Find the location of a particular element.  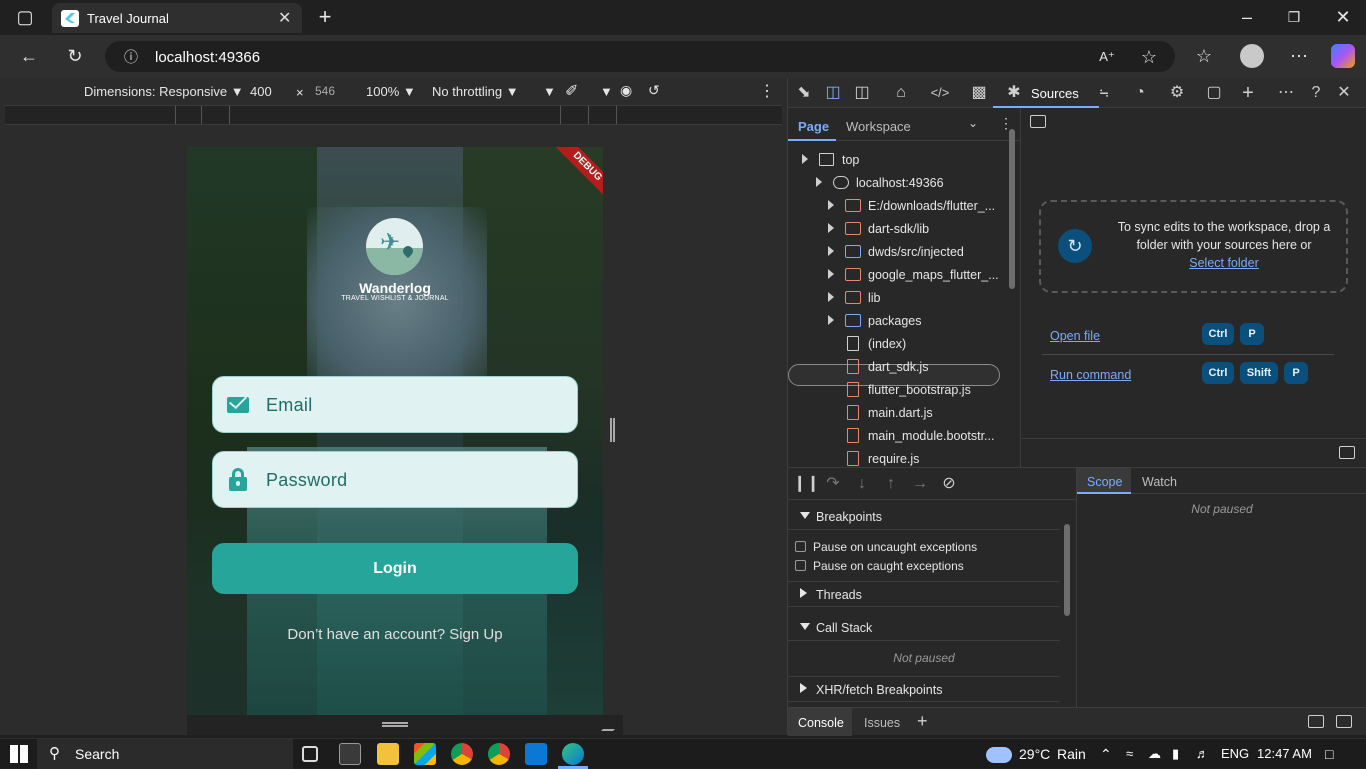

tab-watch: Watch is located at coordinates (1159, 482).